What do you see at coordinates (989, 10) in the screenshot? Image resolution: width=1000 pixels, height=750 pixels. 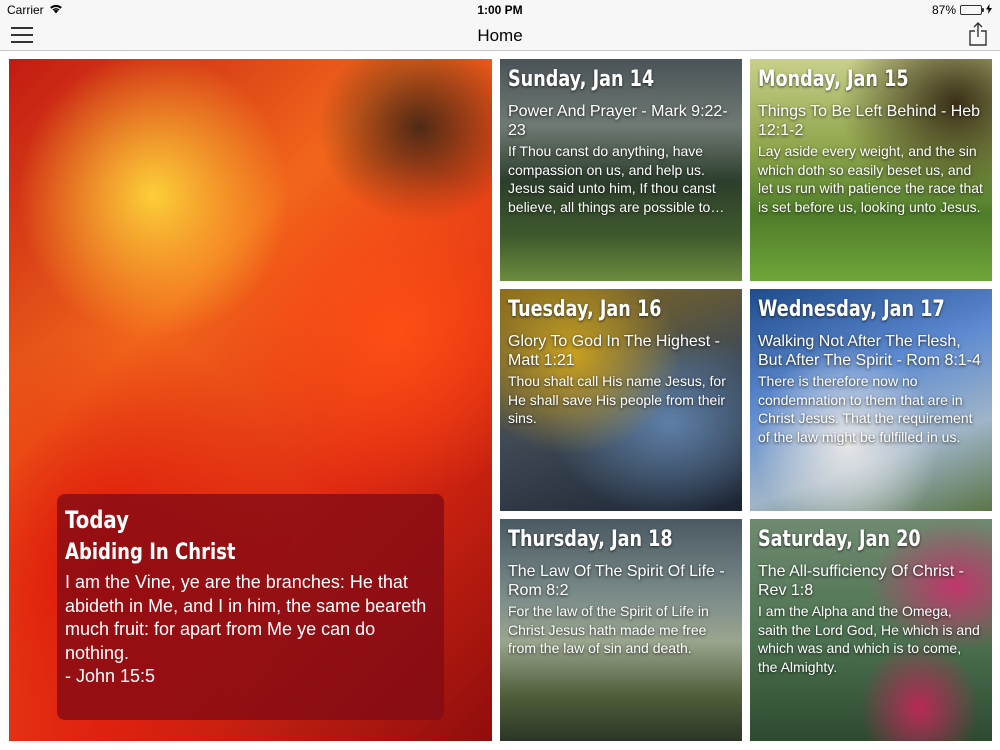 I see `charging-bolt-icon` at bounding box center [989, 10].